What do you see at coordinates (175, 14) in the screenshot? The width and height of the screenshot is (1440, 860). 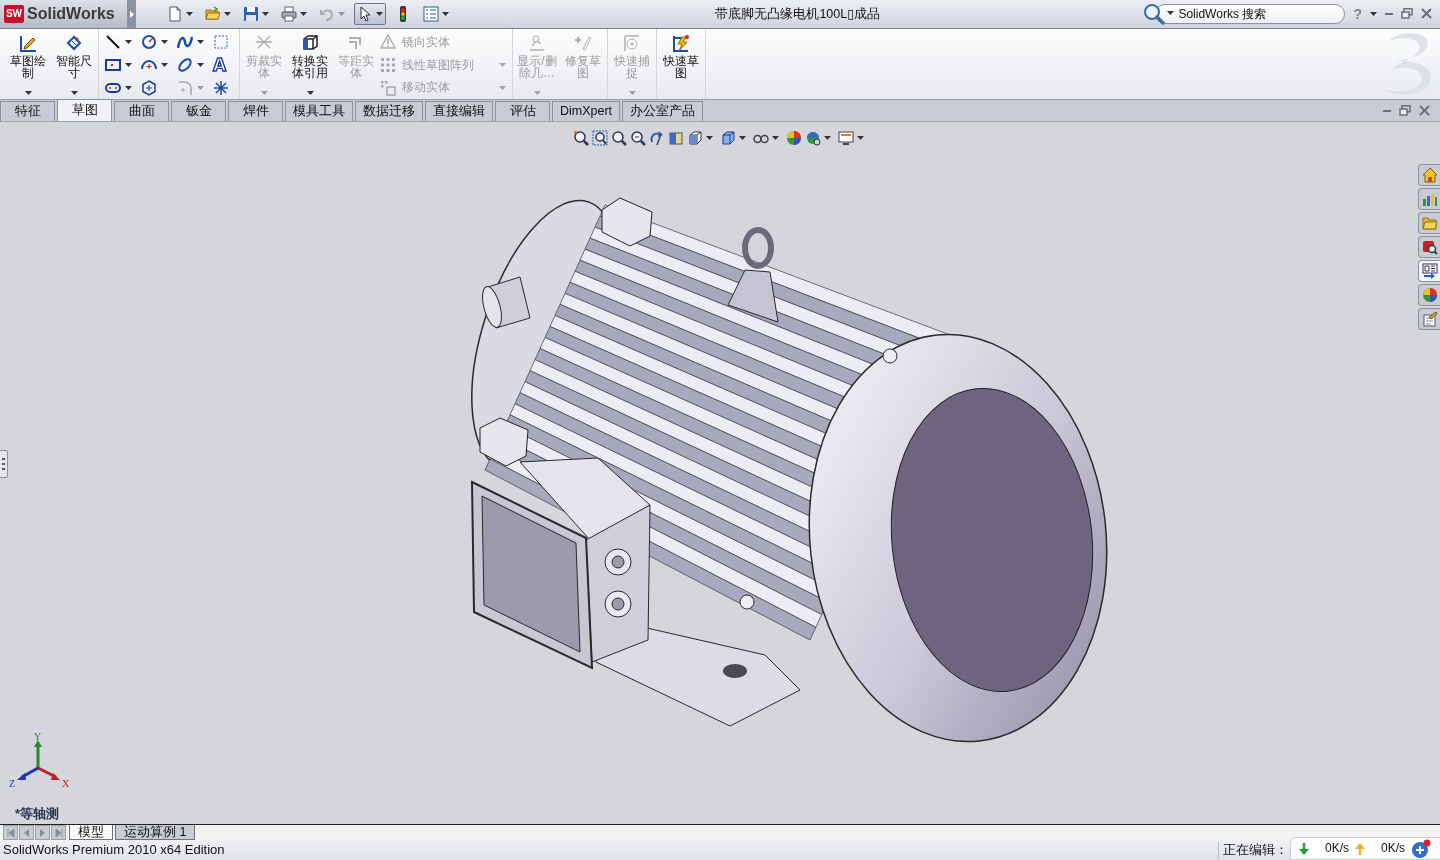 I see `document-icon` at bounding box center [175, 14].